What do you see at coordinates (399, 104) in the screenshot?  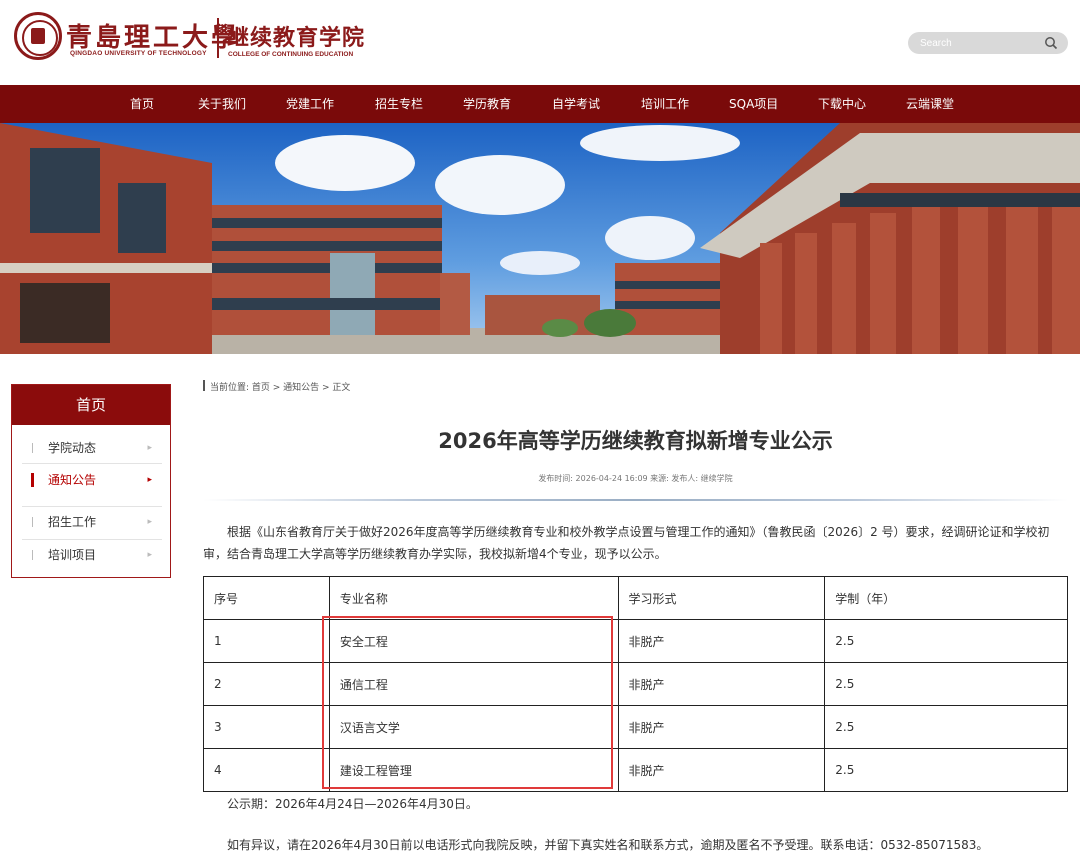 I see `nav-item-admission: 招生专栏` at bounding box center [399, 104].